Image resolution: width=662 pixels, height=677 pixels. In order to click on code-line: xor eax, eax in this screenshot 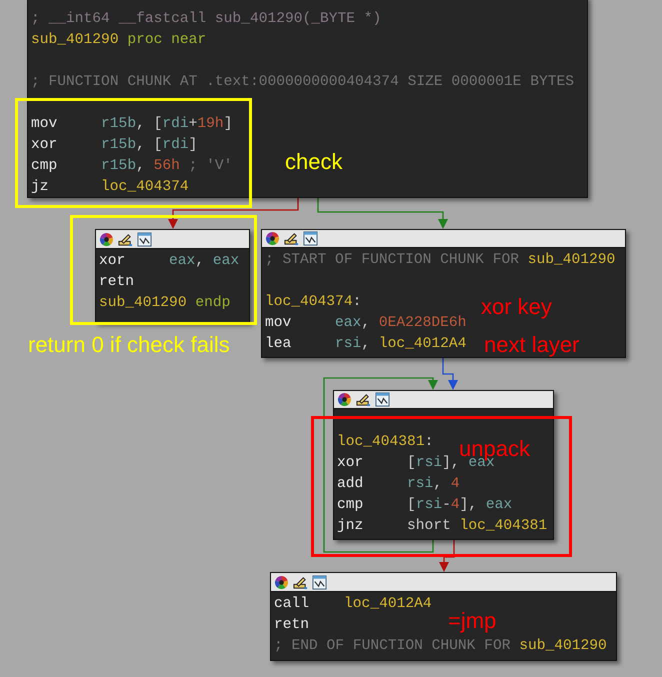, I will do `click(169, 261)`.